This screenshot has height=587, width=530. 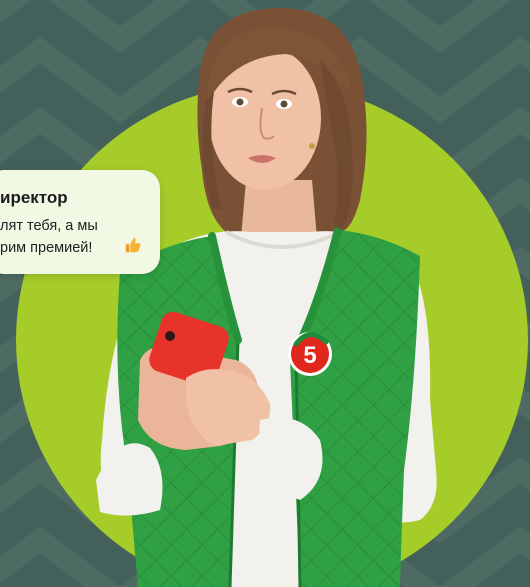 I want to click on bubble-title: иректор, so click(x=34, y=197).